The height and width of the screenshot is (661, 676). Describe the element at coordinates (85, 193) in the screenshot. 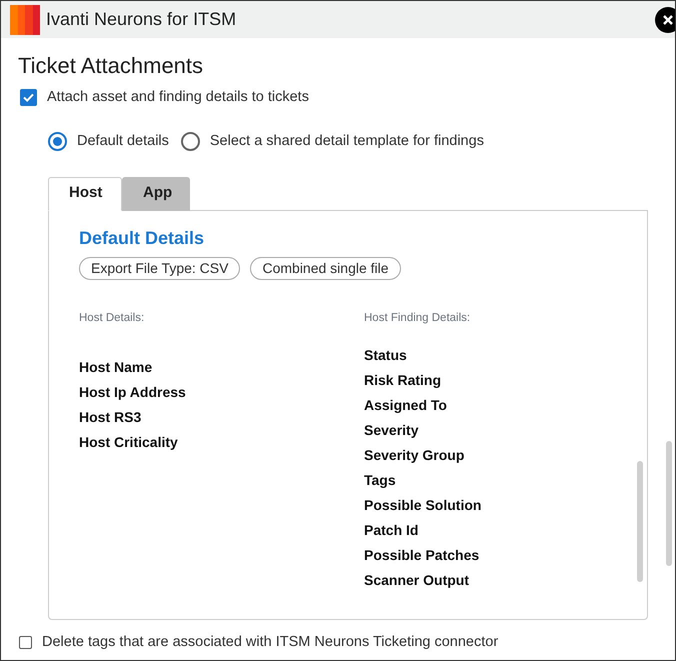

I see `tab: Host` at that location.